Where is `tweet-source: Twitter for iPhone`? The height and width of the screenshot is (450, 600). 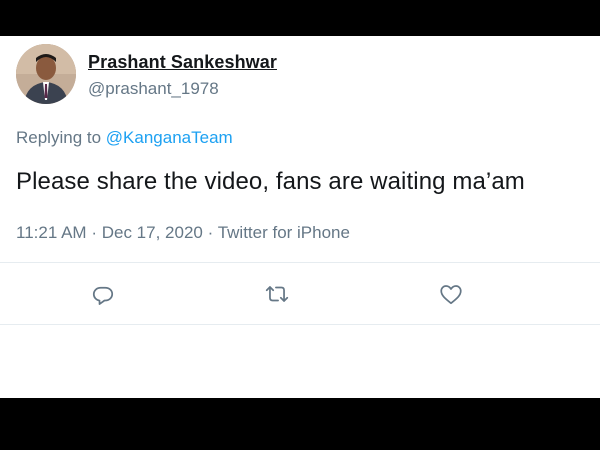 tweet-source: Twitter for iPhone is located at coordinates (284, 232).